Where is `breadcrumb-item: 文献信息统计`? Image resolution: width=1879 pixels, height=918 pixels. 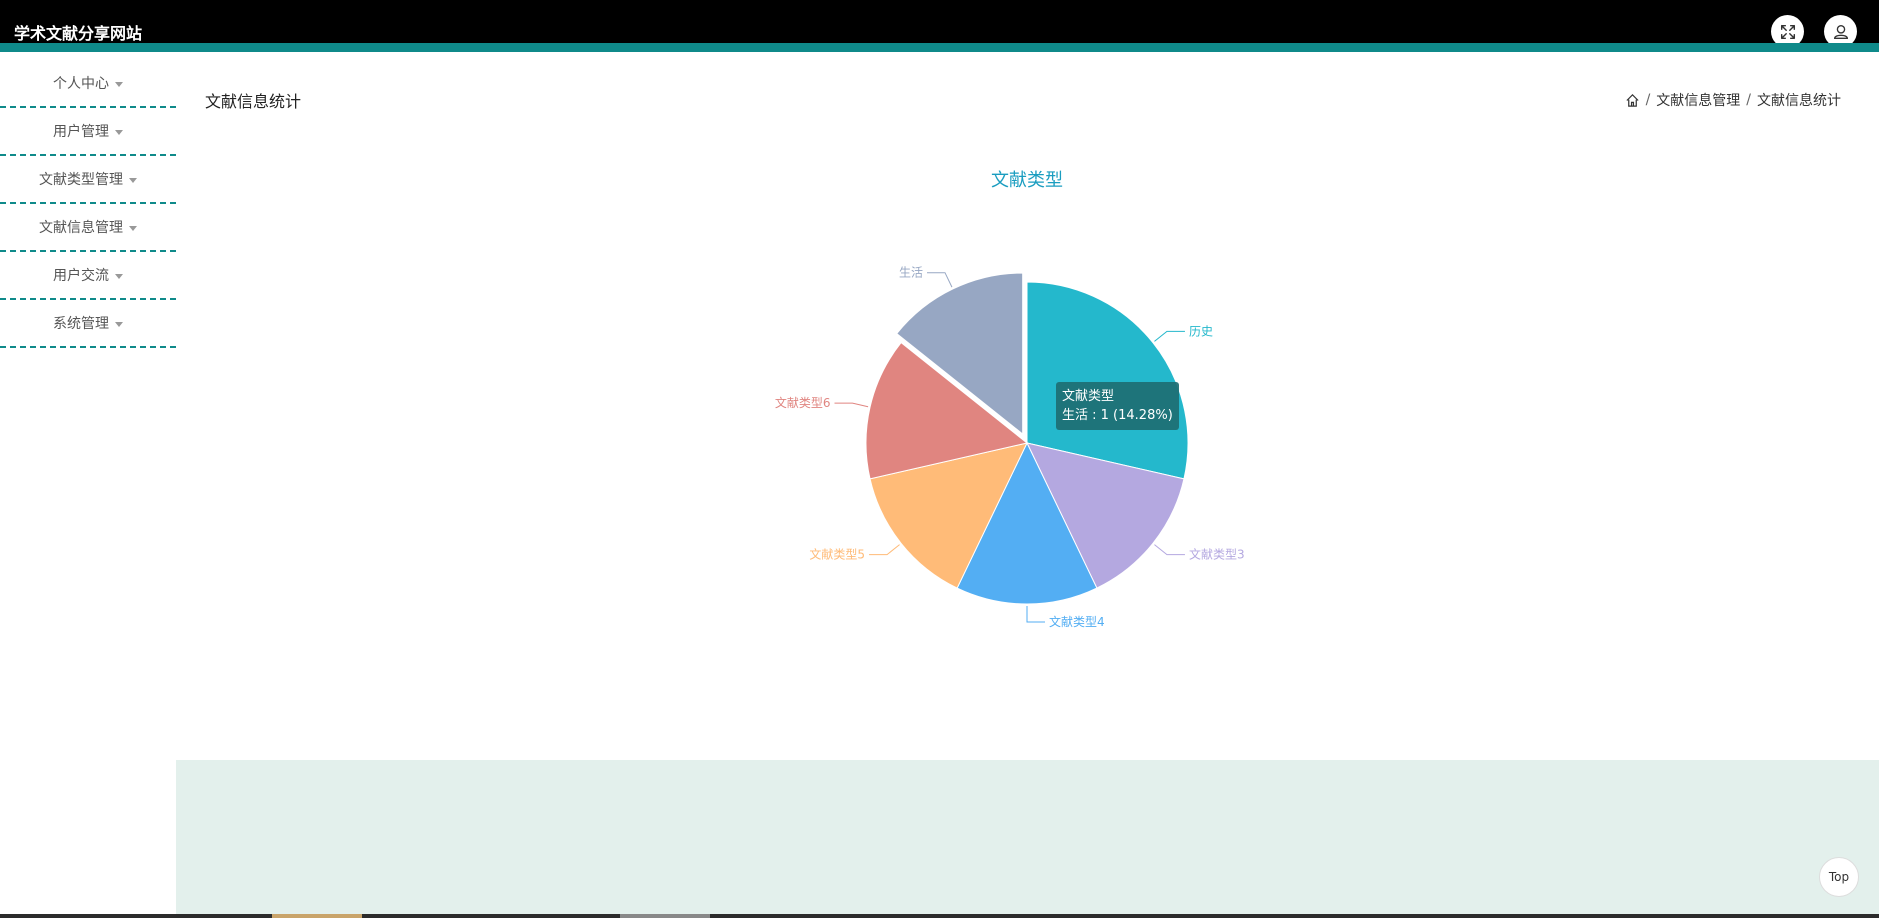 breadcrumb-item: 文献信息统计 is located at coordinates (1799, 101).